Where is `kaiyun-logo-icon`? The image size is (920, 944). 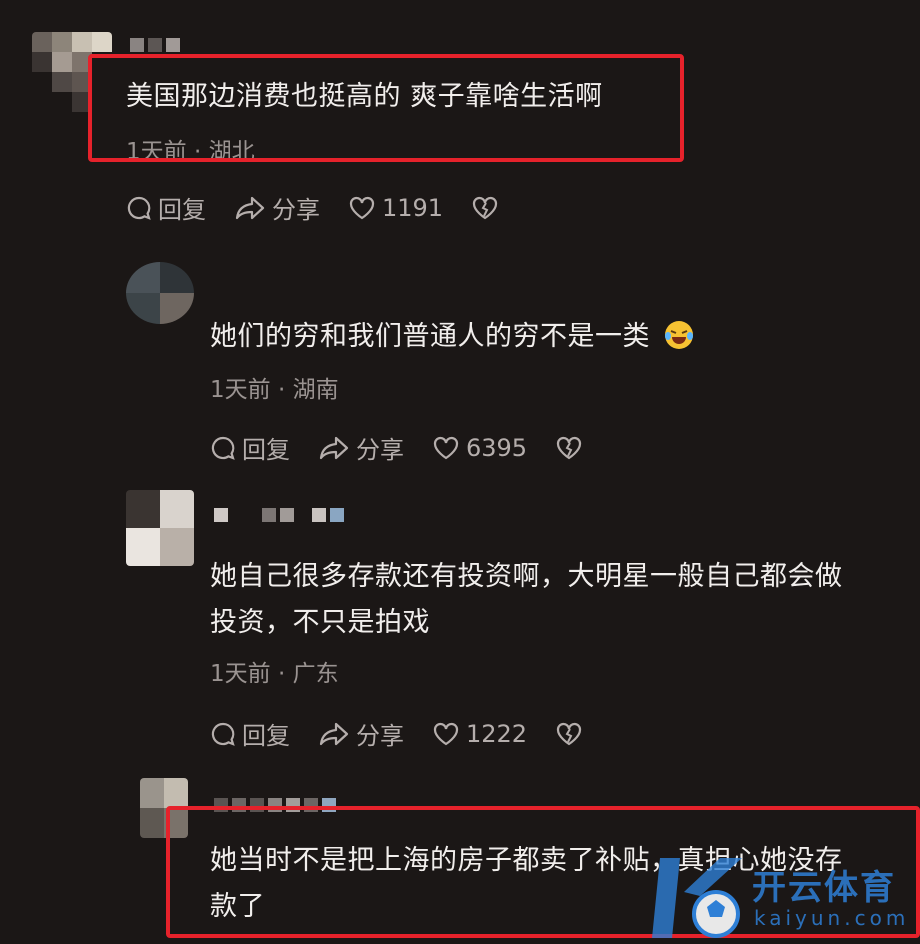 kaiyun-logo-icon is located at coordinates (697, 898).